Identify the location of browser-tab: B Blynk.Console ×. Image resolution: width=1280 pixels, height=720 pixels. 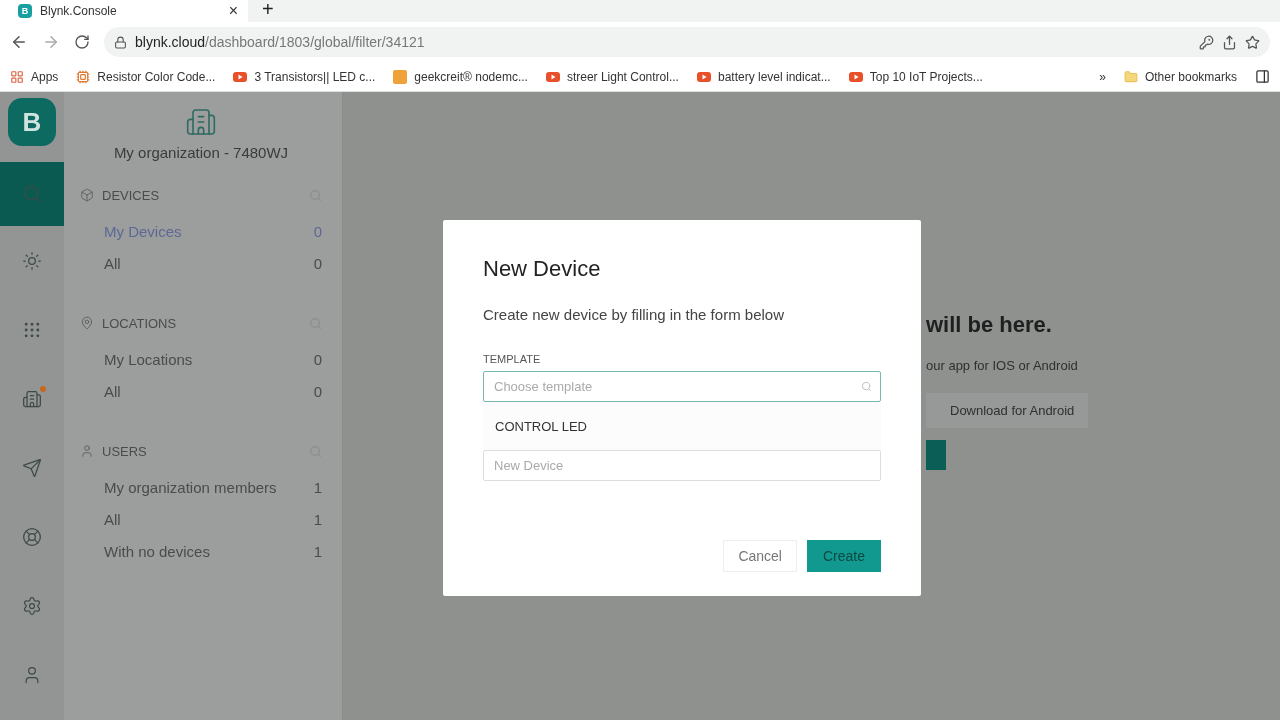
(124, 11).